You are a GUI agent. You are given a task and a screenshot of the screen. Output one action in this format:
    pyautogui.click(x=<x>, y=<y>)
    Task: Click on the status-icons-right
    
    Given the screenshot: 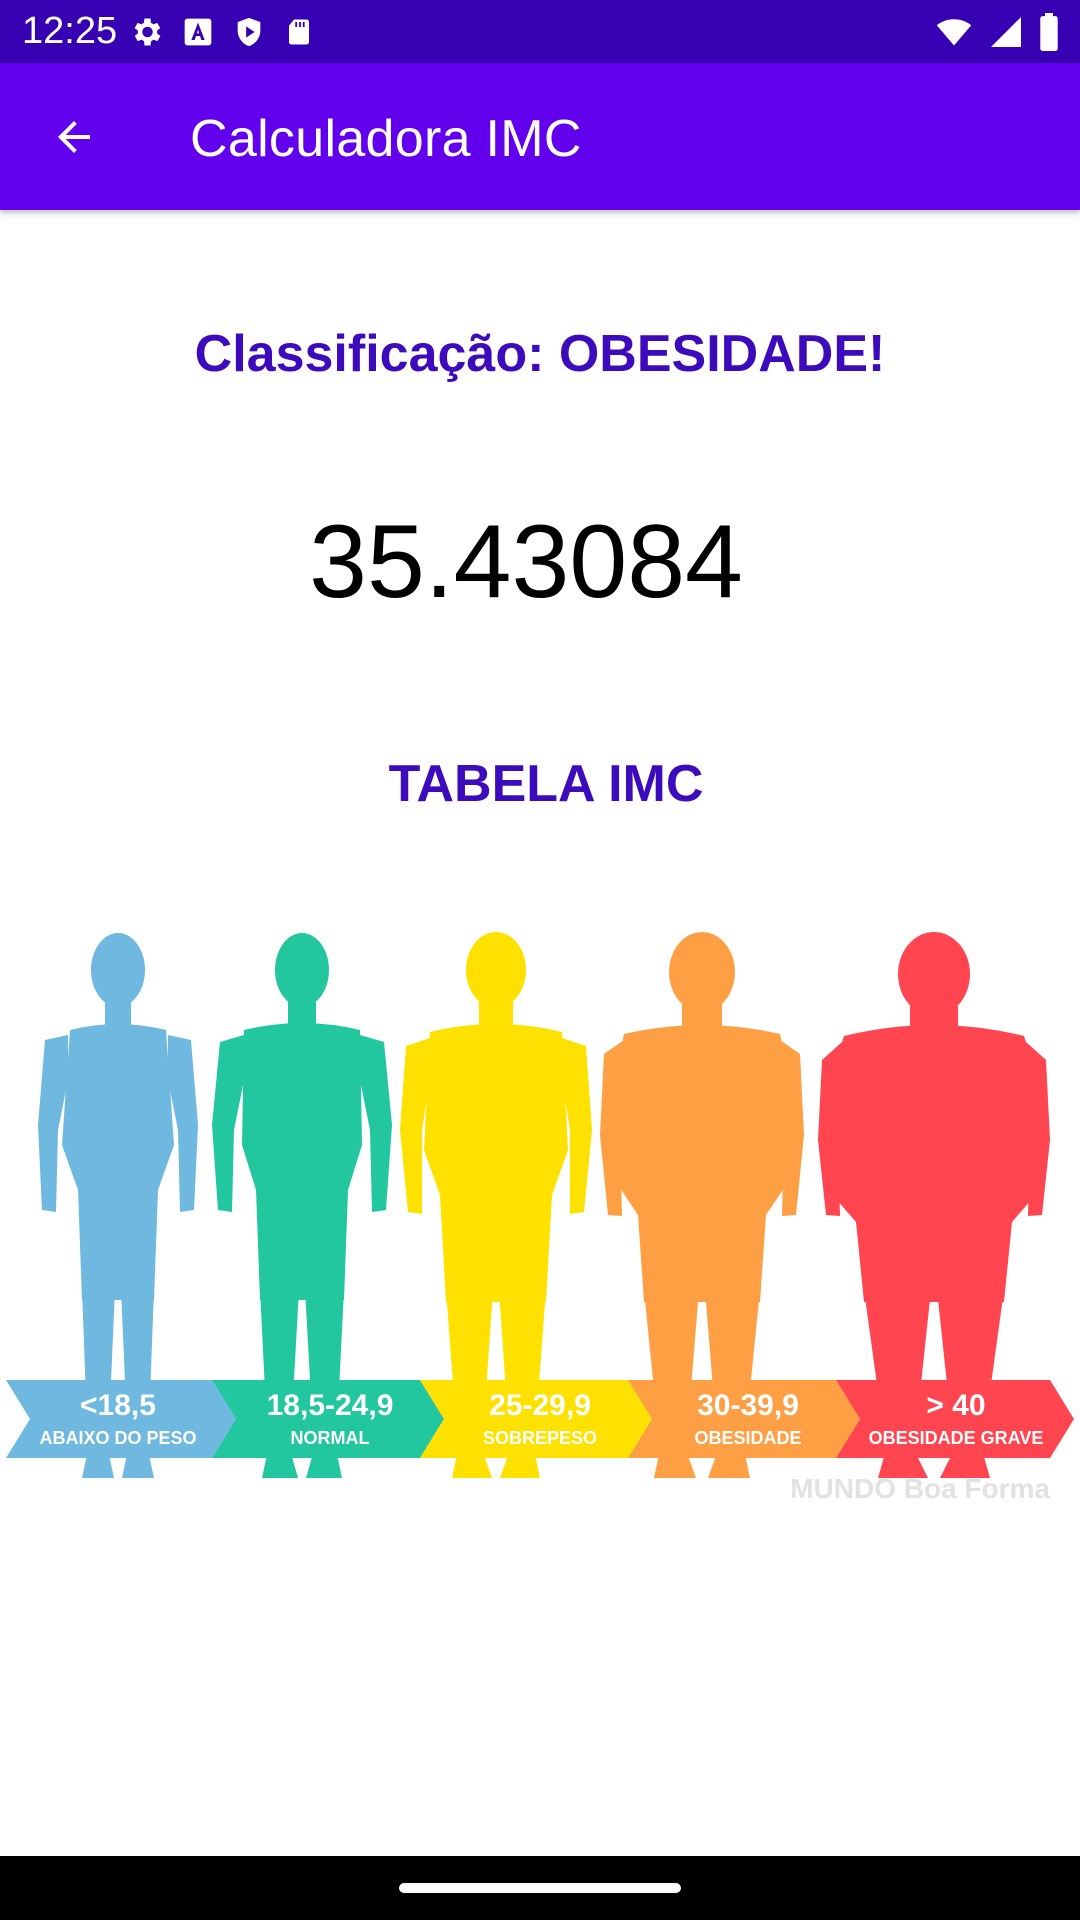 What is the action you would take?
    pyautogui.click(x=997, y=32)
    